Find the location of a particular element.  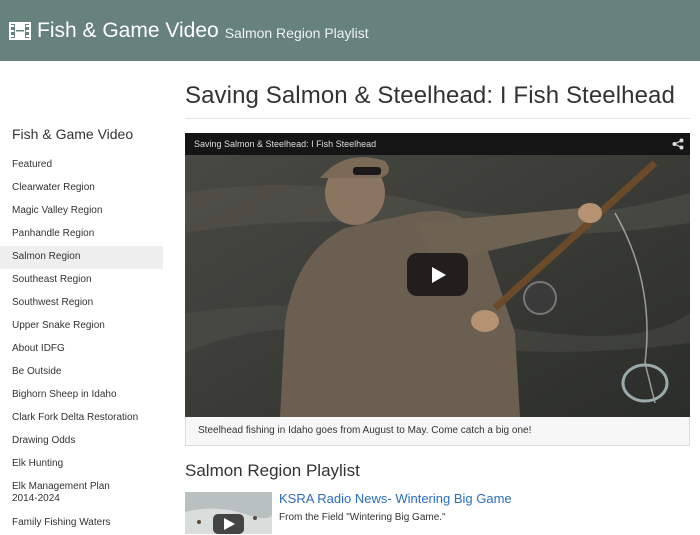

site-header: Fish & Game Video Salmon Region Playlist is located at coordinates (350, 30).